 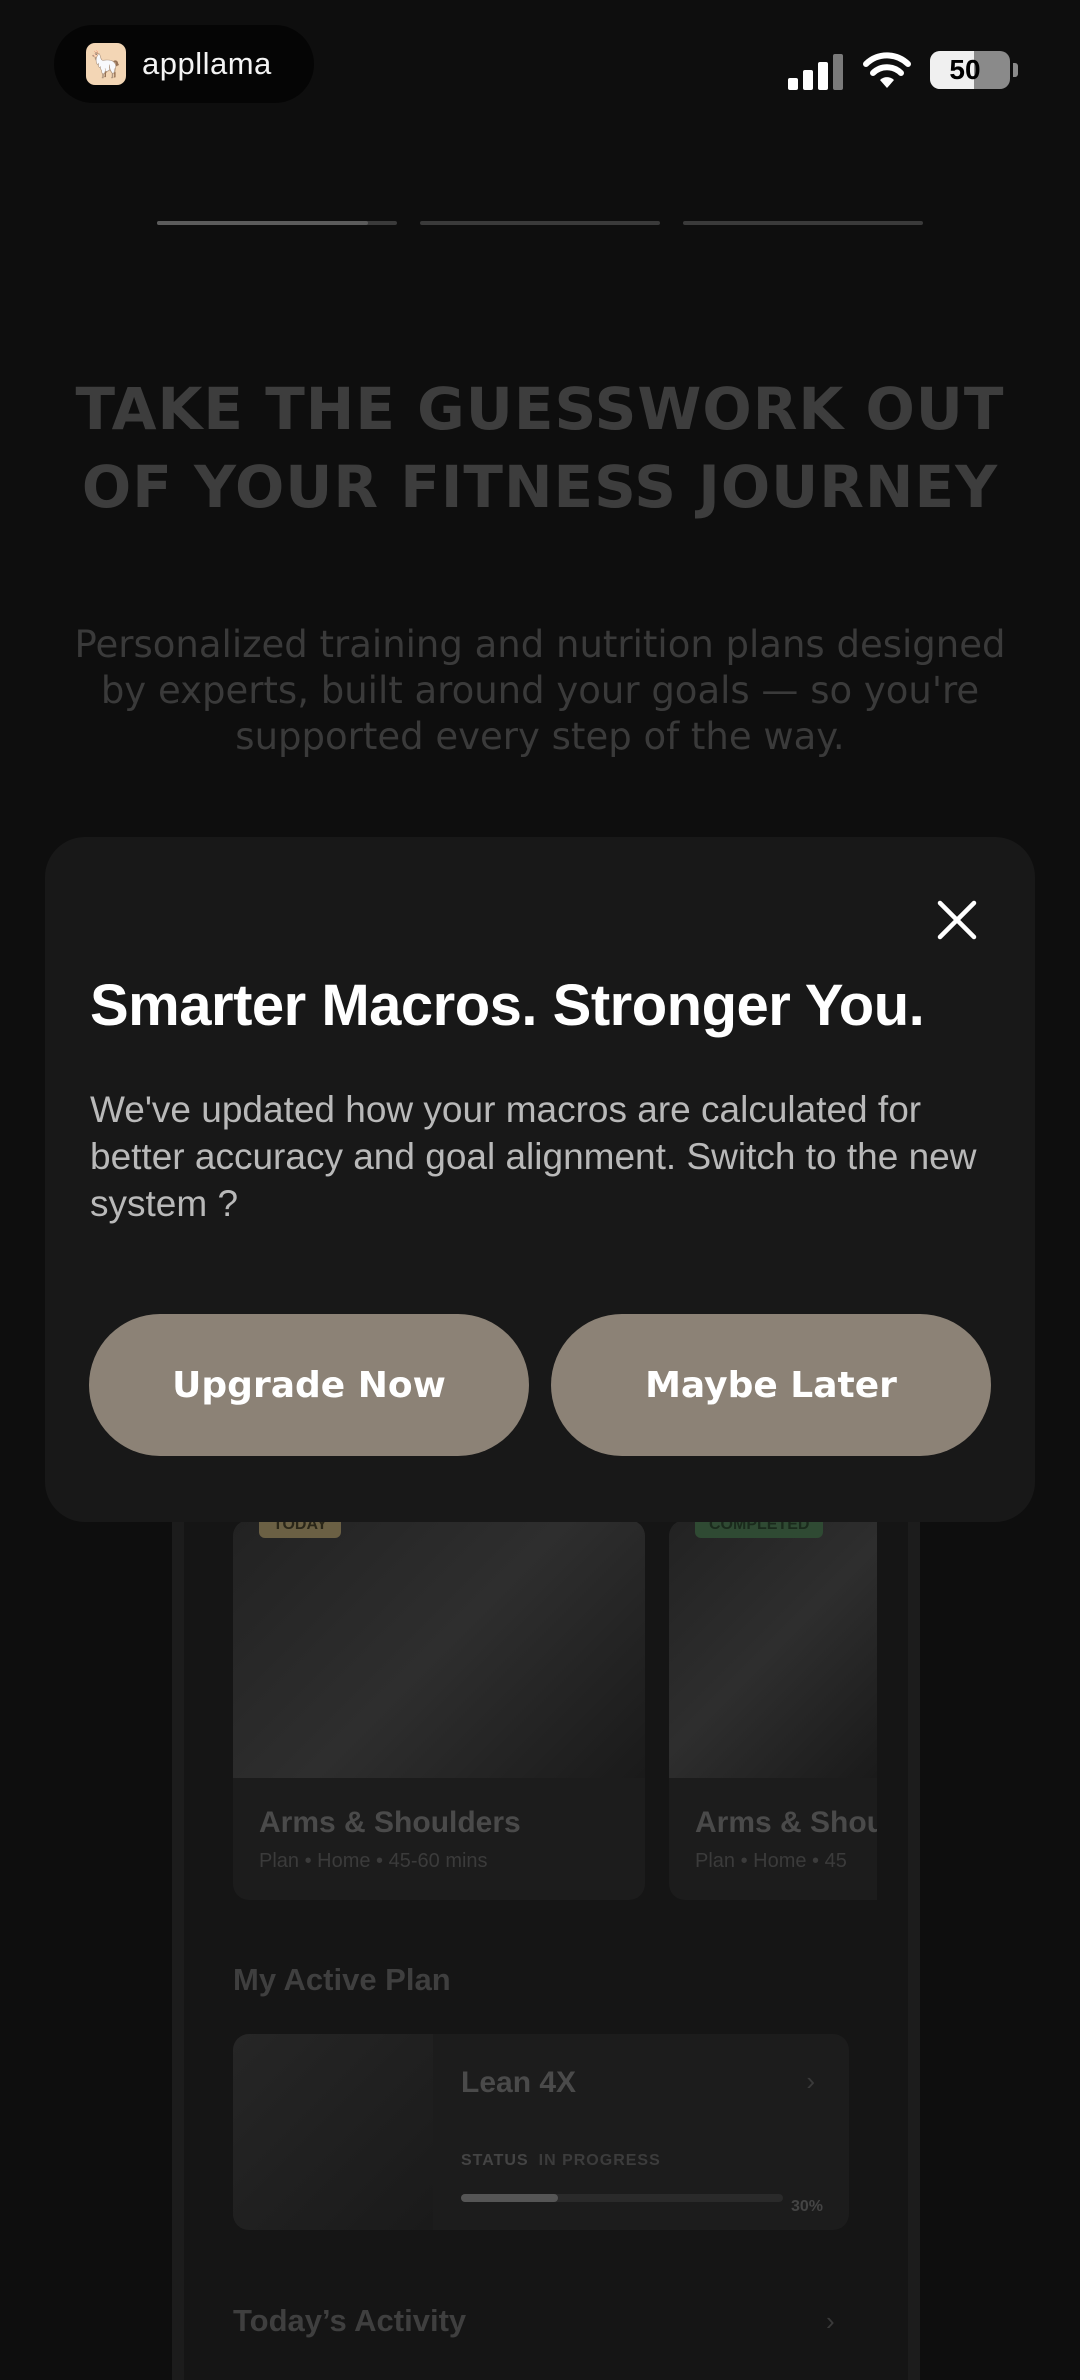 What do you see at coordinates (333, 2132) in the screenshot?
I see `plan-photo` at bounding box center [333, 2132].